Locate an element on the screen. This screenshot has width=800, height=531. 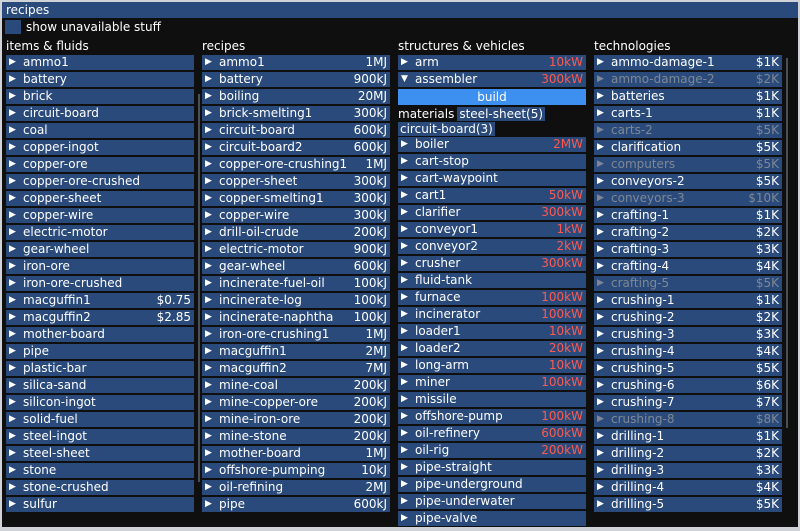
recipe-row: ▶ copper-smelting1 300kJ is located at coordinates (296, 198).